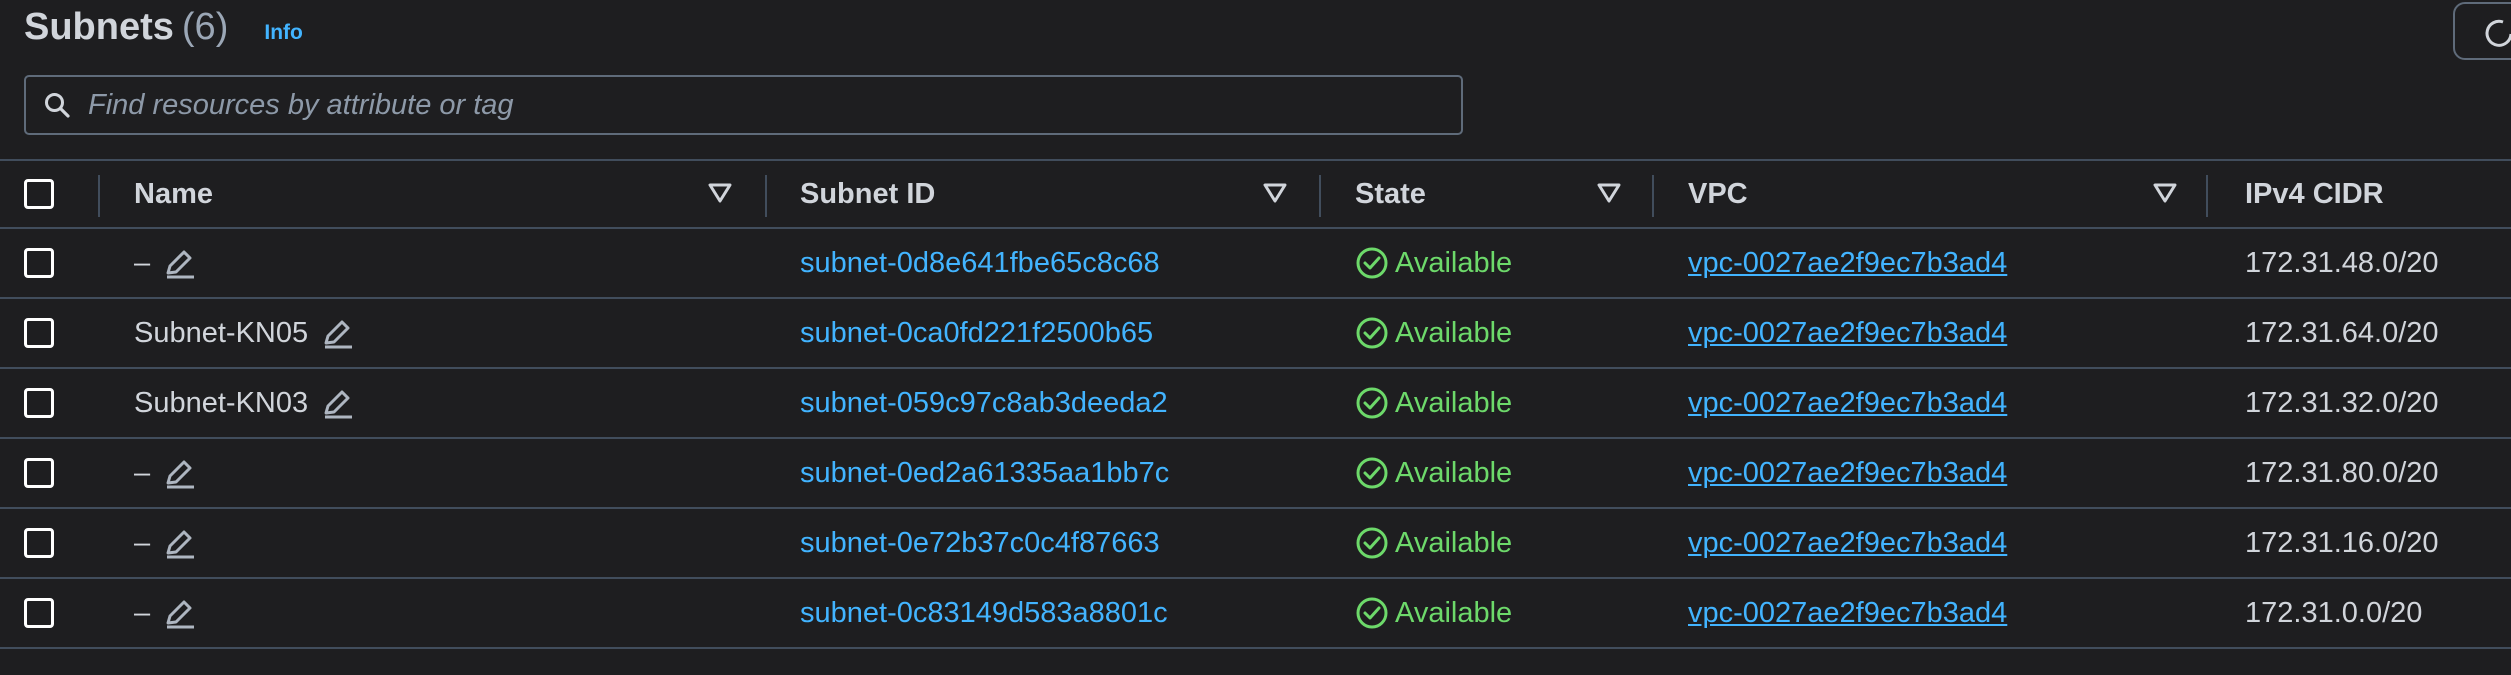 This screenshot has width=2511, height=675. Describe the element at coordinates (99, 27) in the screenshot. I see `page-title: Subnets` at that location.